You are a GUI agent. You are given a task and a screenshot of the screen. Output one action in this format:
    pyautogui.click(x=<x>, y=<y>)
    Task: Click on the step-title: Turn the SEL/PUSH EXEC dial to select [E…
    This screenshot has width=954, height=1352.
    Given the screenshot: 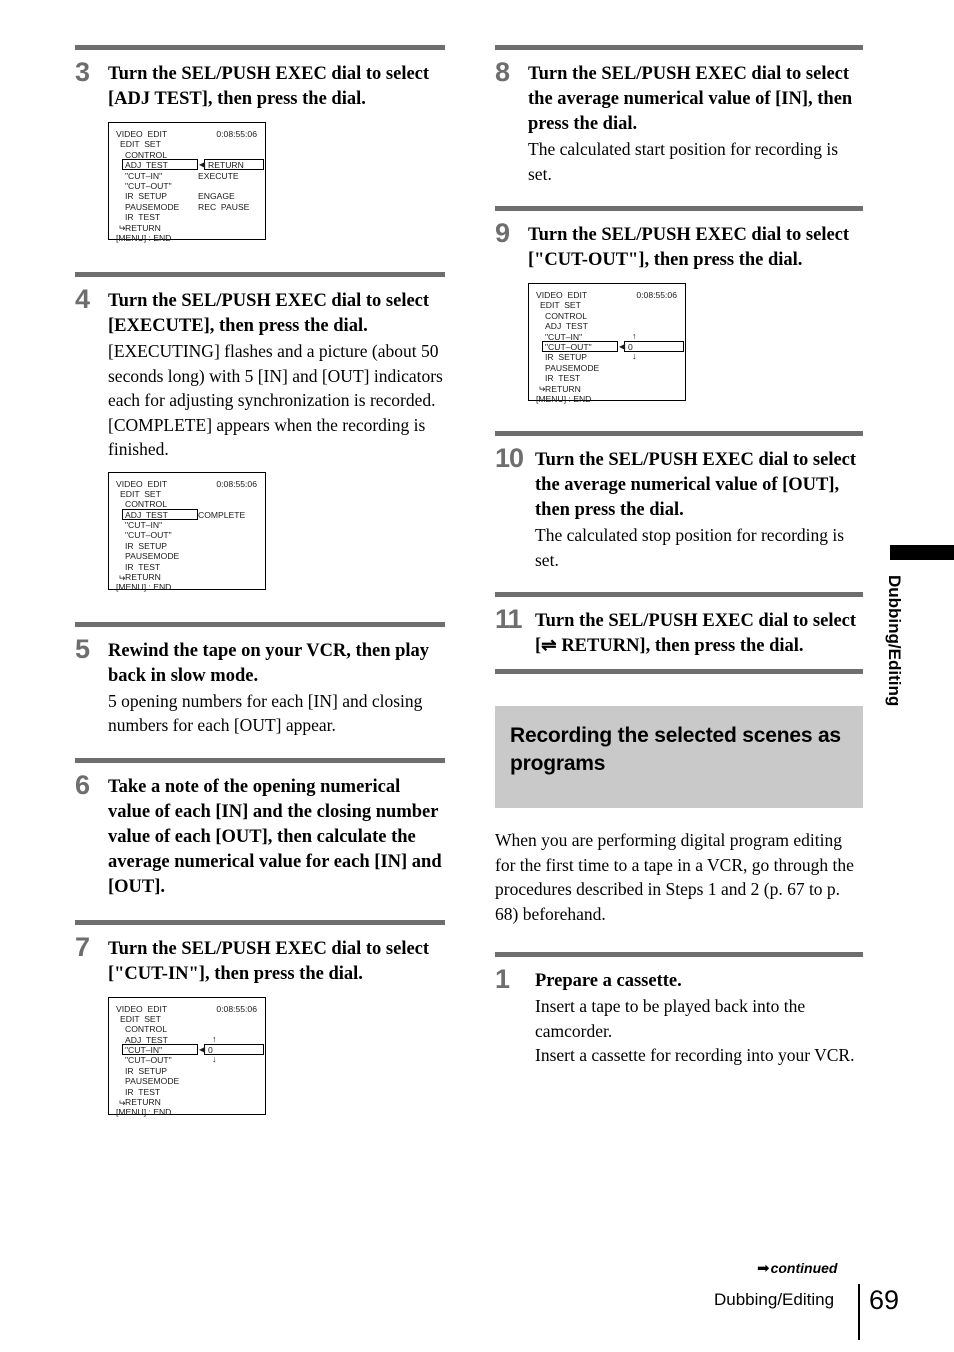 What is the action you would take?
    pyautogui.click(x=269, y=313)
    